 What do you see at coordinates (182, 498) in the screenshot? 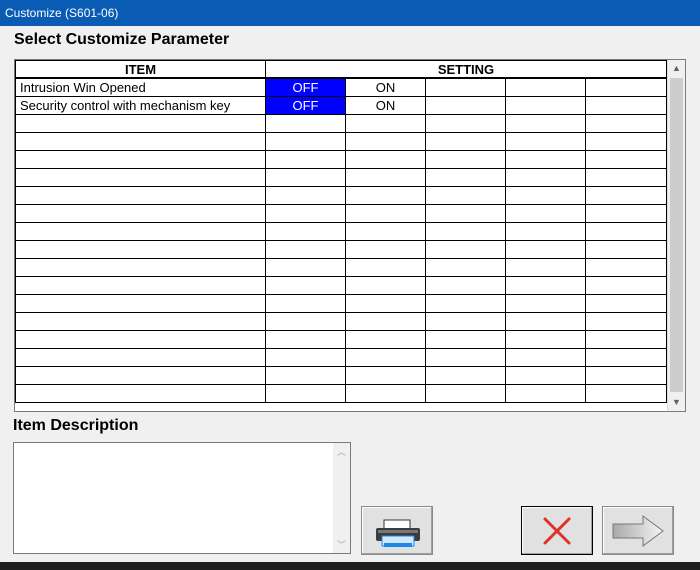
I see `item-description-box: ︿ ﹀` at bounding box center [182, 498].